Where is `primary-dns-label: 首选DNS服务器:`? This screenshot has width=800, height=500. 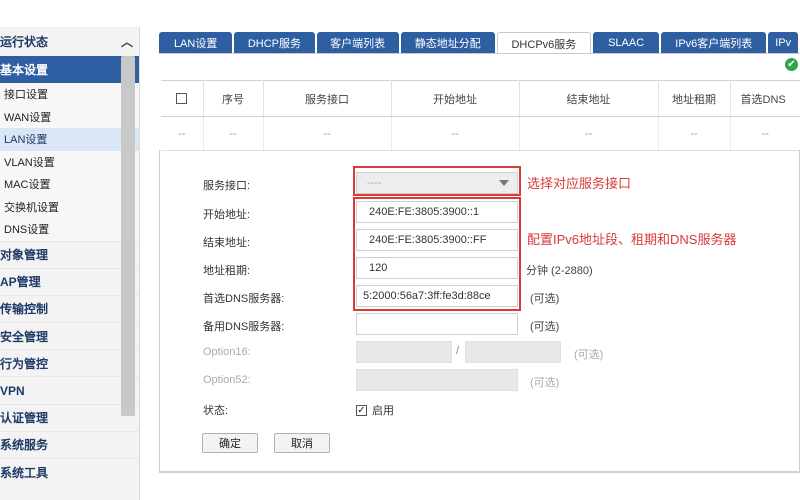
primary-dns-label: 首选DNS服务器: is located at coordinates (244, 299).